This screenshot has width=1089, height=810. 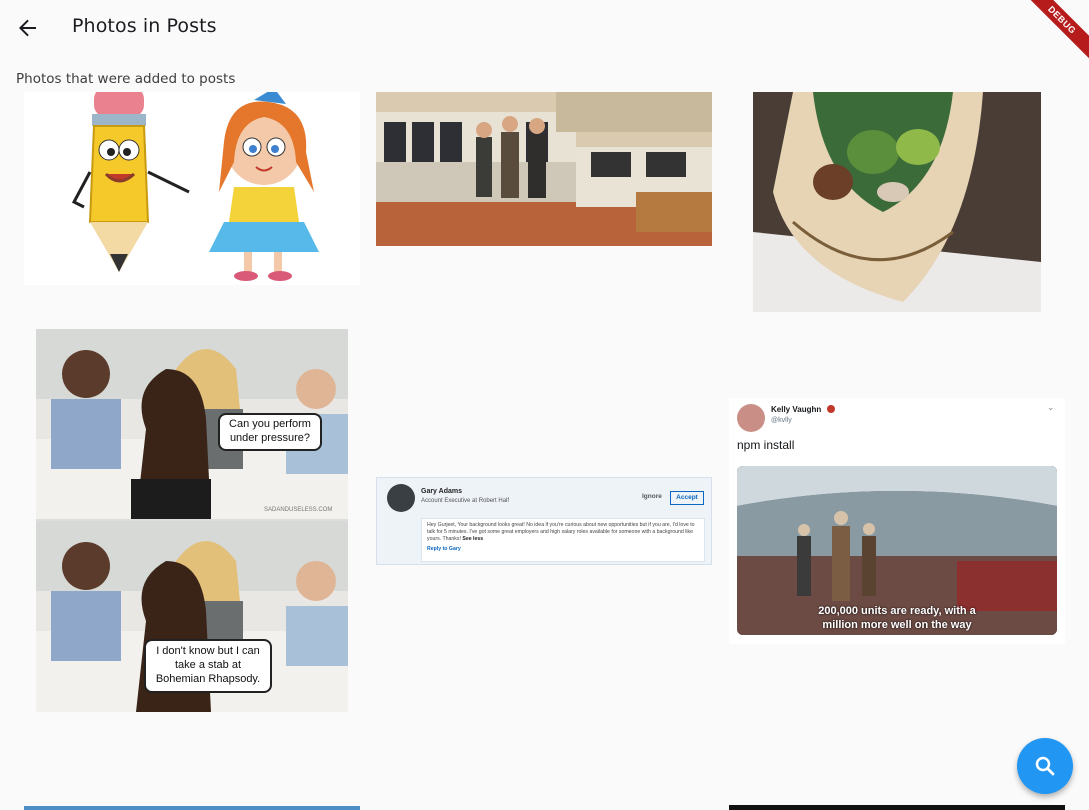 What do you see at coordinates (544, 28) in the screenshot?
I see `app-bar: Photos in Posts` at bounding box center [544, 28].